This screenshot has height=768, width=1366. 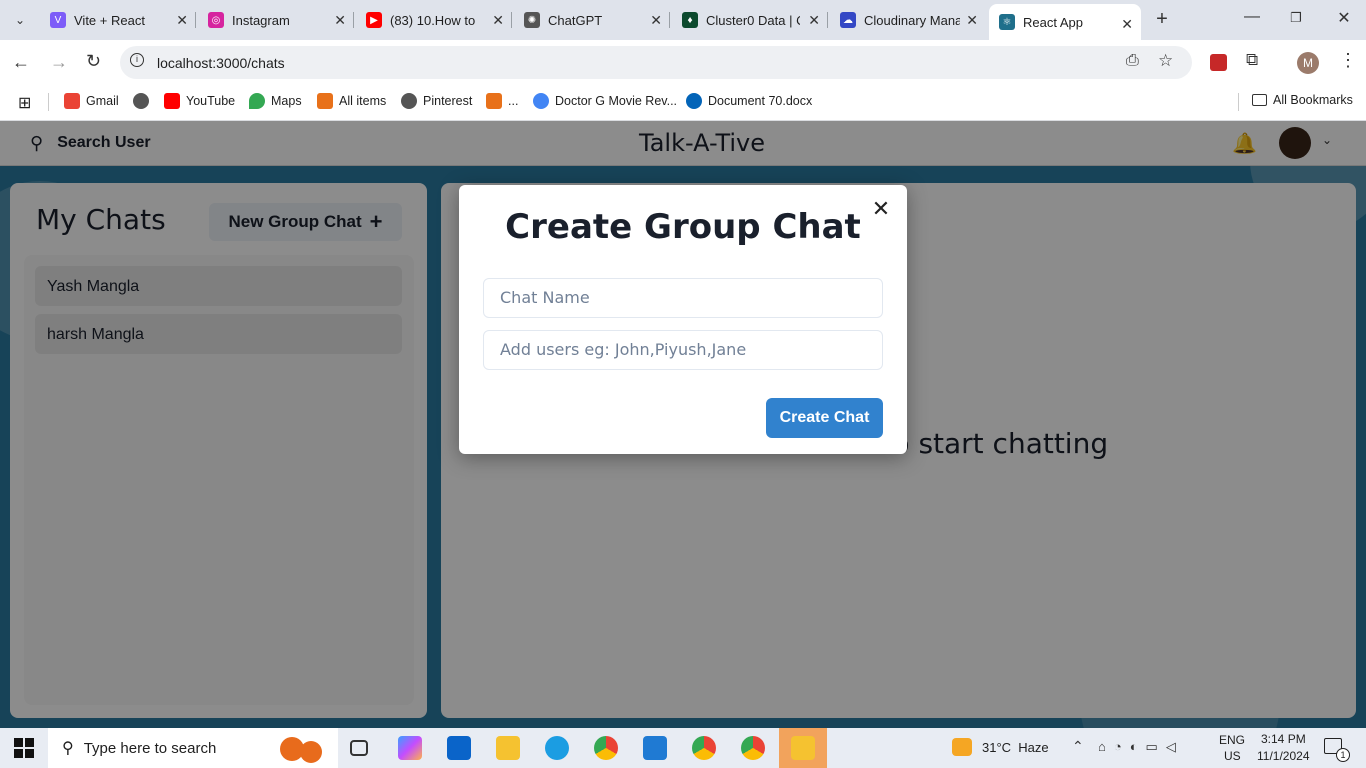 I want to click on clock-date: 11/1/2024, so click(x=1283, y=756).